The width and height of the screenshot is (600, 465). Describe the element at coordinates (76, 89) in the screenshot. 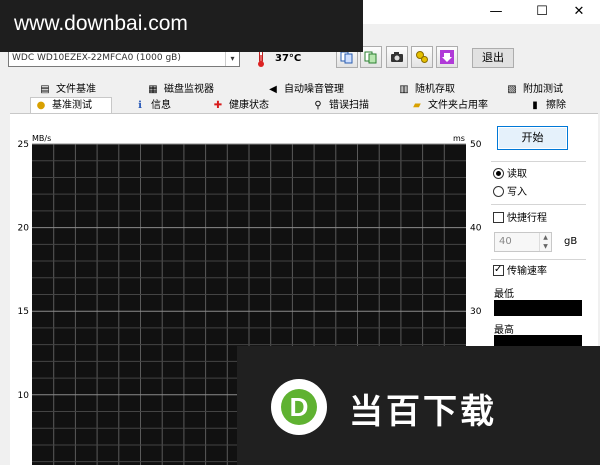

I see `tab-label: 文件基准` at that location.